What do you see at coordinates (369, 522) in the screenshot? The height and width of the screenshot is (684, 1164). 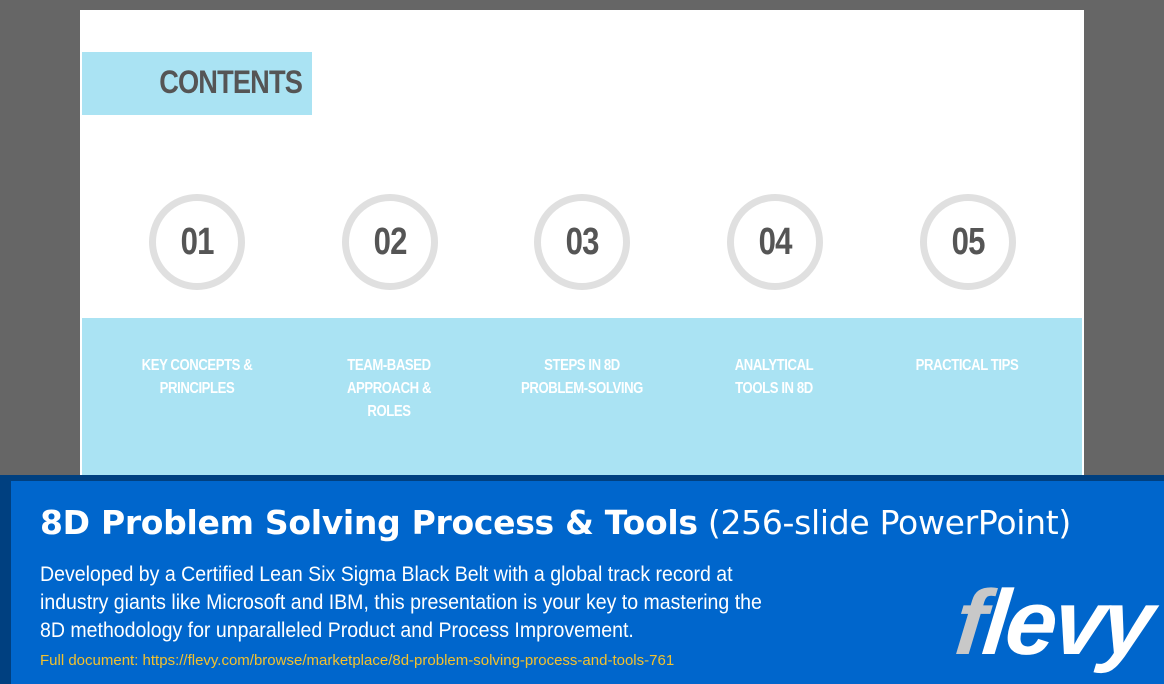 I see `banner-title-main: 8D Problem Solving Process & Tools` at bounding box center [369, 522].